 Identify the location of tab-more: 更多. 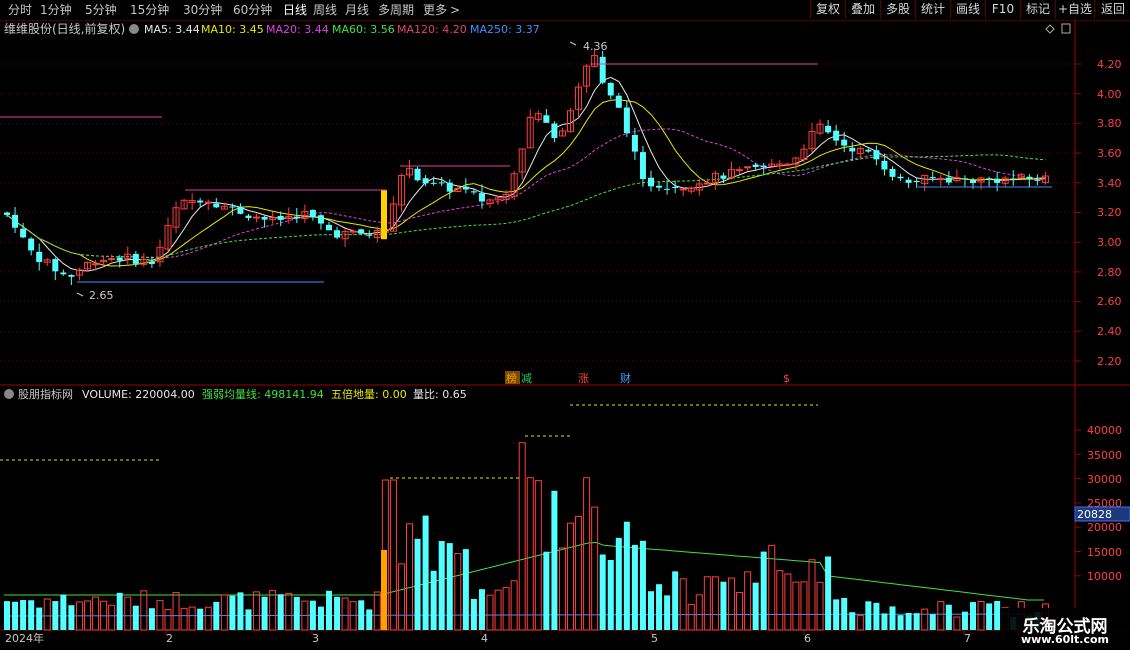
(435, 10).